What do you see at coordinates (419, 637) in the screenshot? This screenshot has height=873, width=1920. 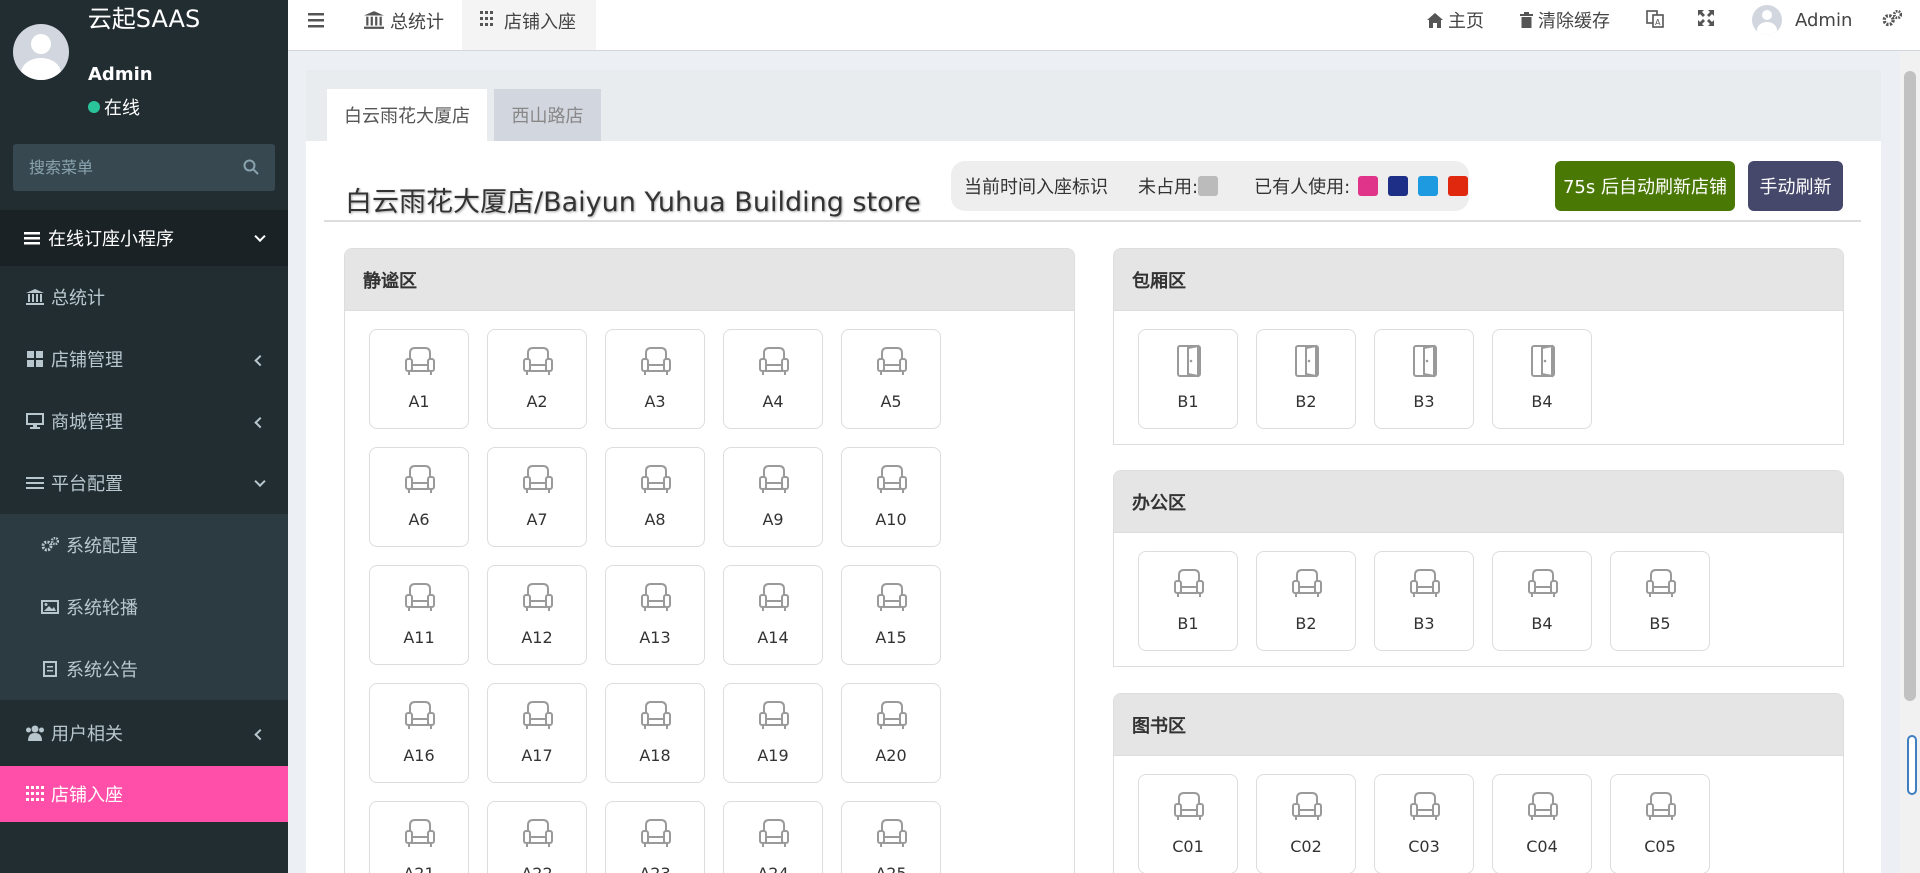 I see `seat-label: A11` at bounding box center [419, 637].